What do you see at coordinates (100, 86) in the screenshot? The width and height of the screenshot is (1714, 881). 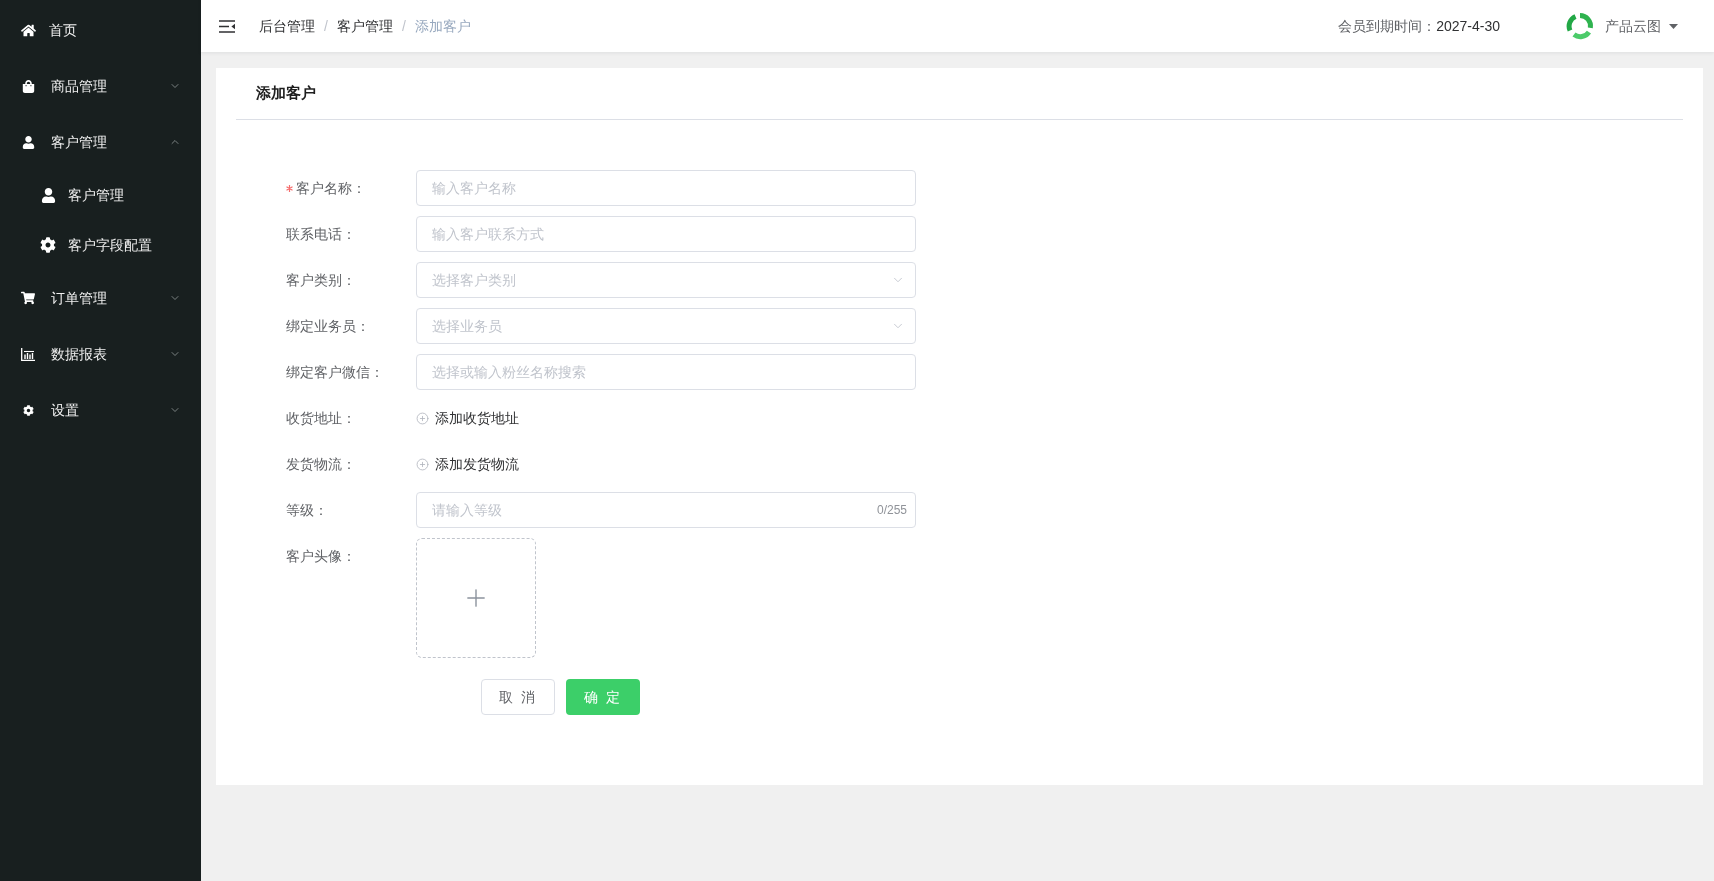 I see `sidebar-item: 商品管理` at bounding box center [100, 86].